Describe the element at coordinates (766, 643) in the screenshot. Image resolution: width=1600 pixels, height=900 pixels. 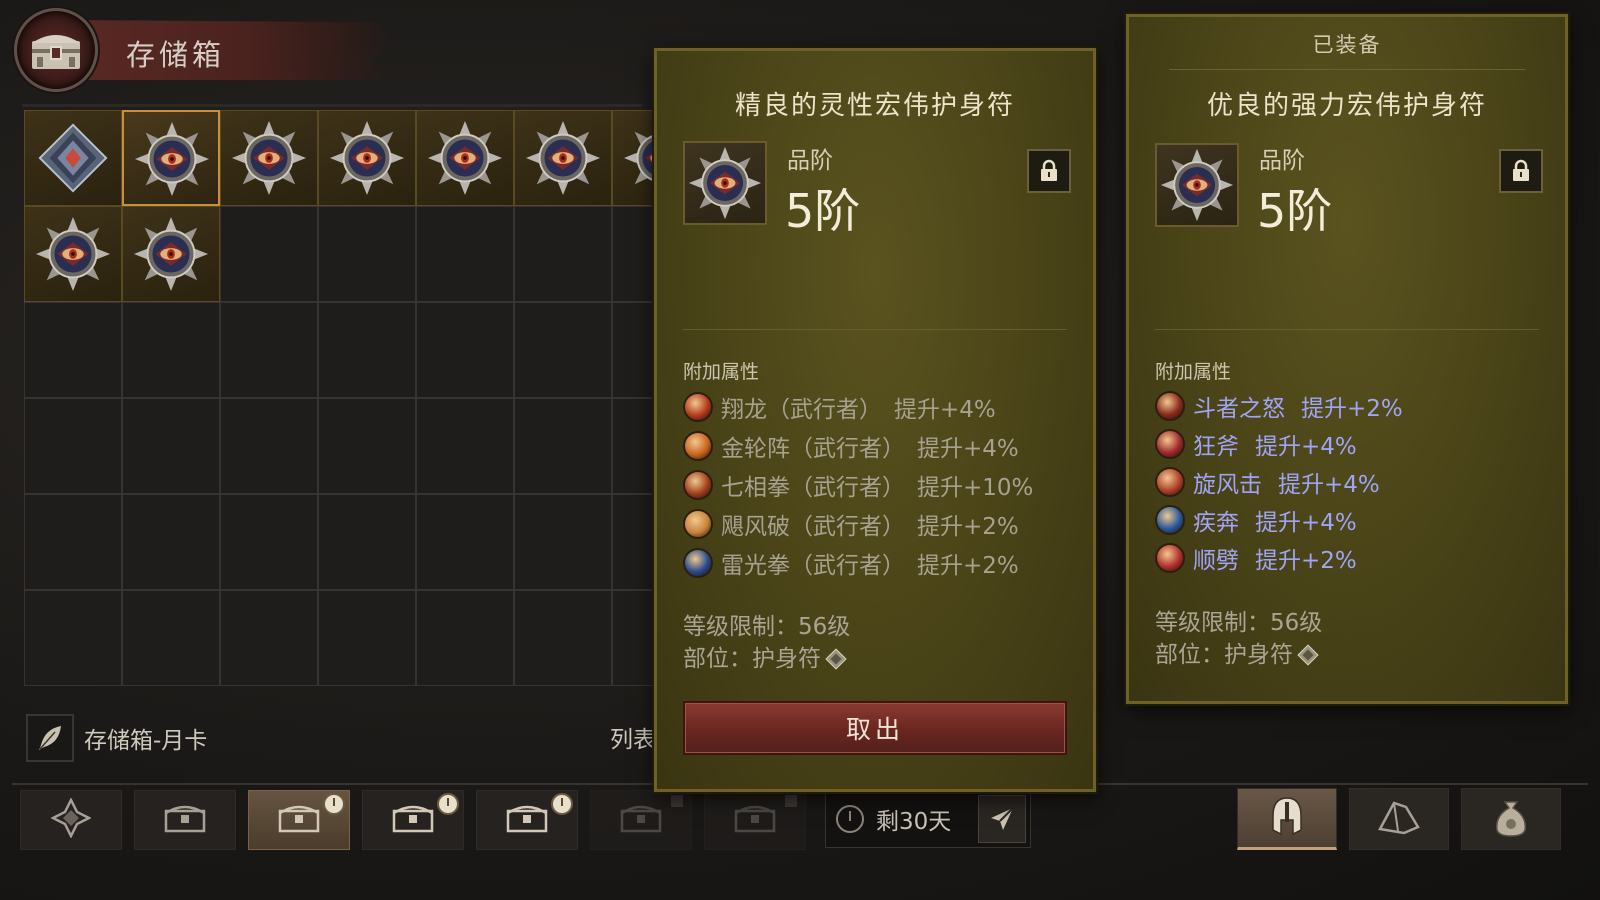
I see `item-requirements: 等级限制：56级 部位：护身符` at that location.